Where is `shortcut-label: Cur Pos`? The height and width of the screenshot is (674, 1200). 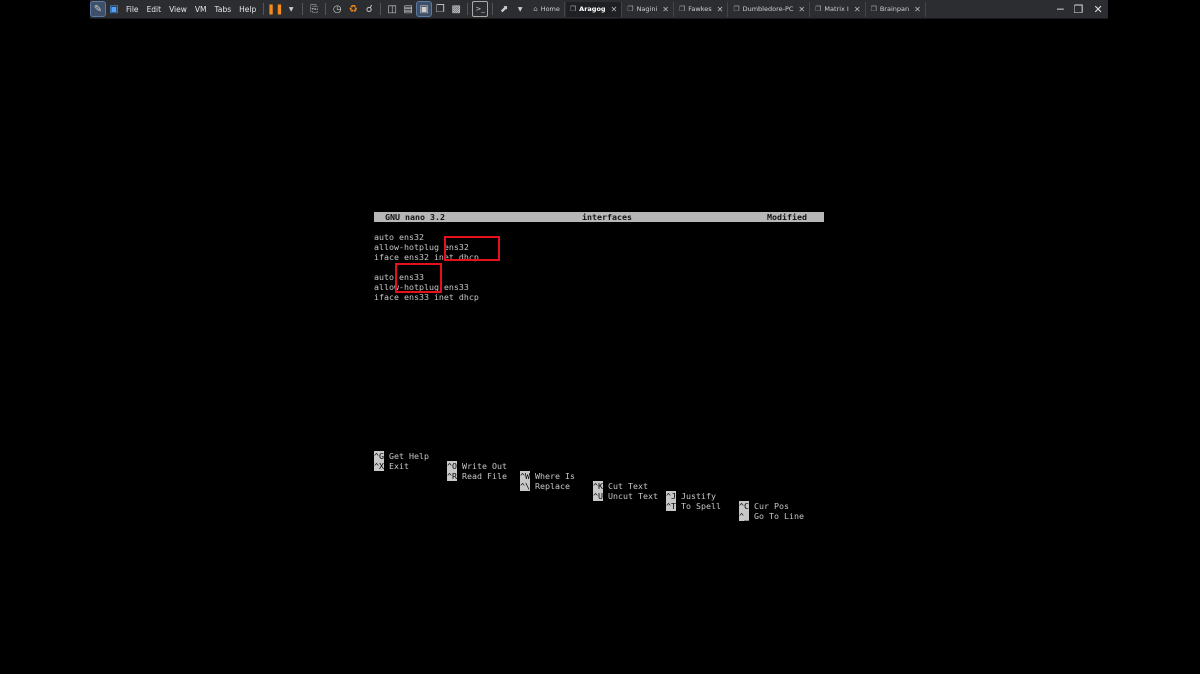 shortcut-label: Cur Pos is located at coordinates (771, 506).